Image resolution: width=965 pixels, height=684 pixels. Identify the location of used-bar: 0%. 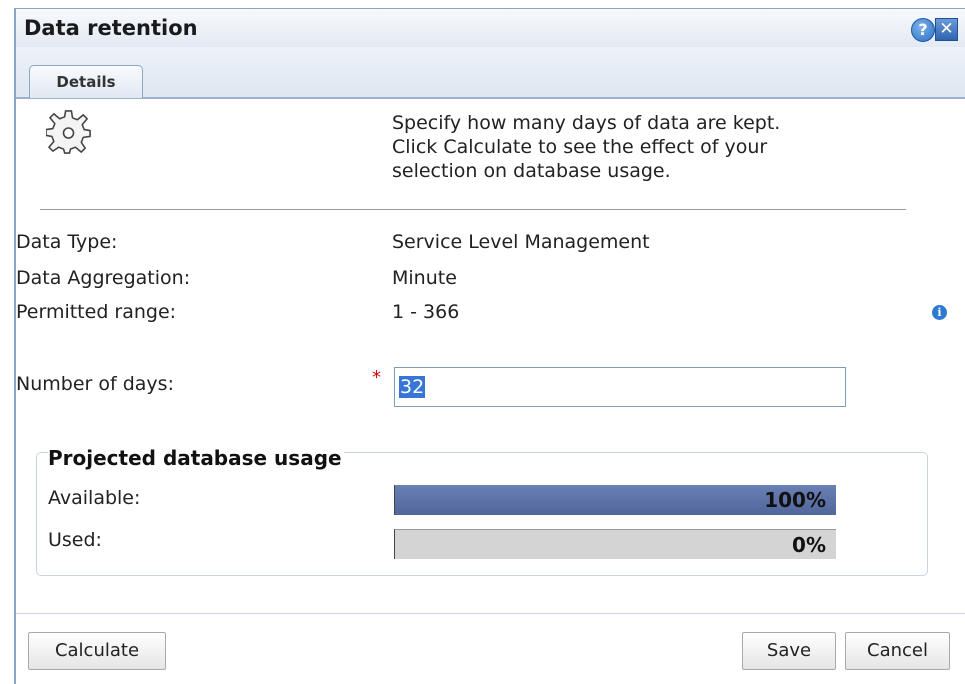
(615, 544).